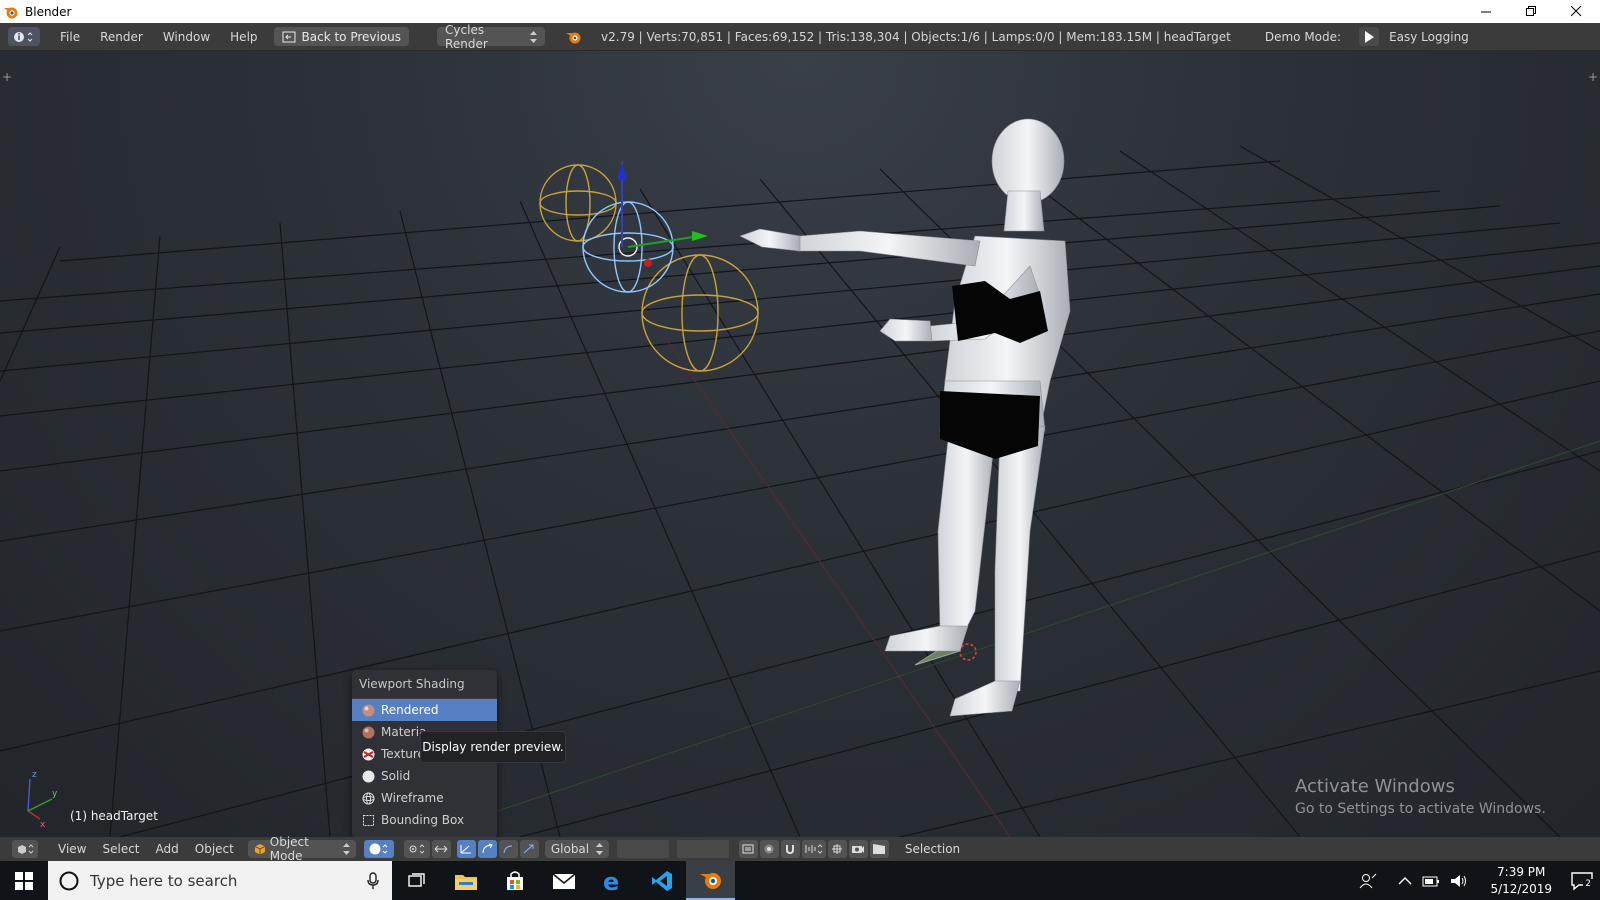 The image size is (1600, 900). I want to click on people-icon, so click(1368, 881).